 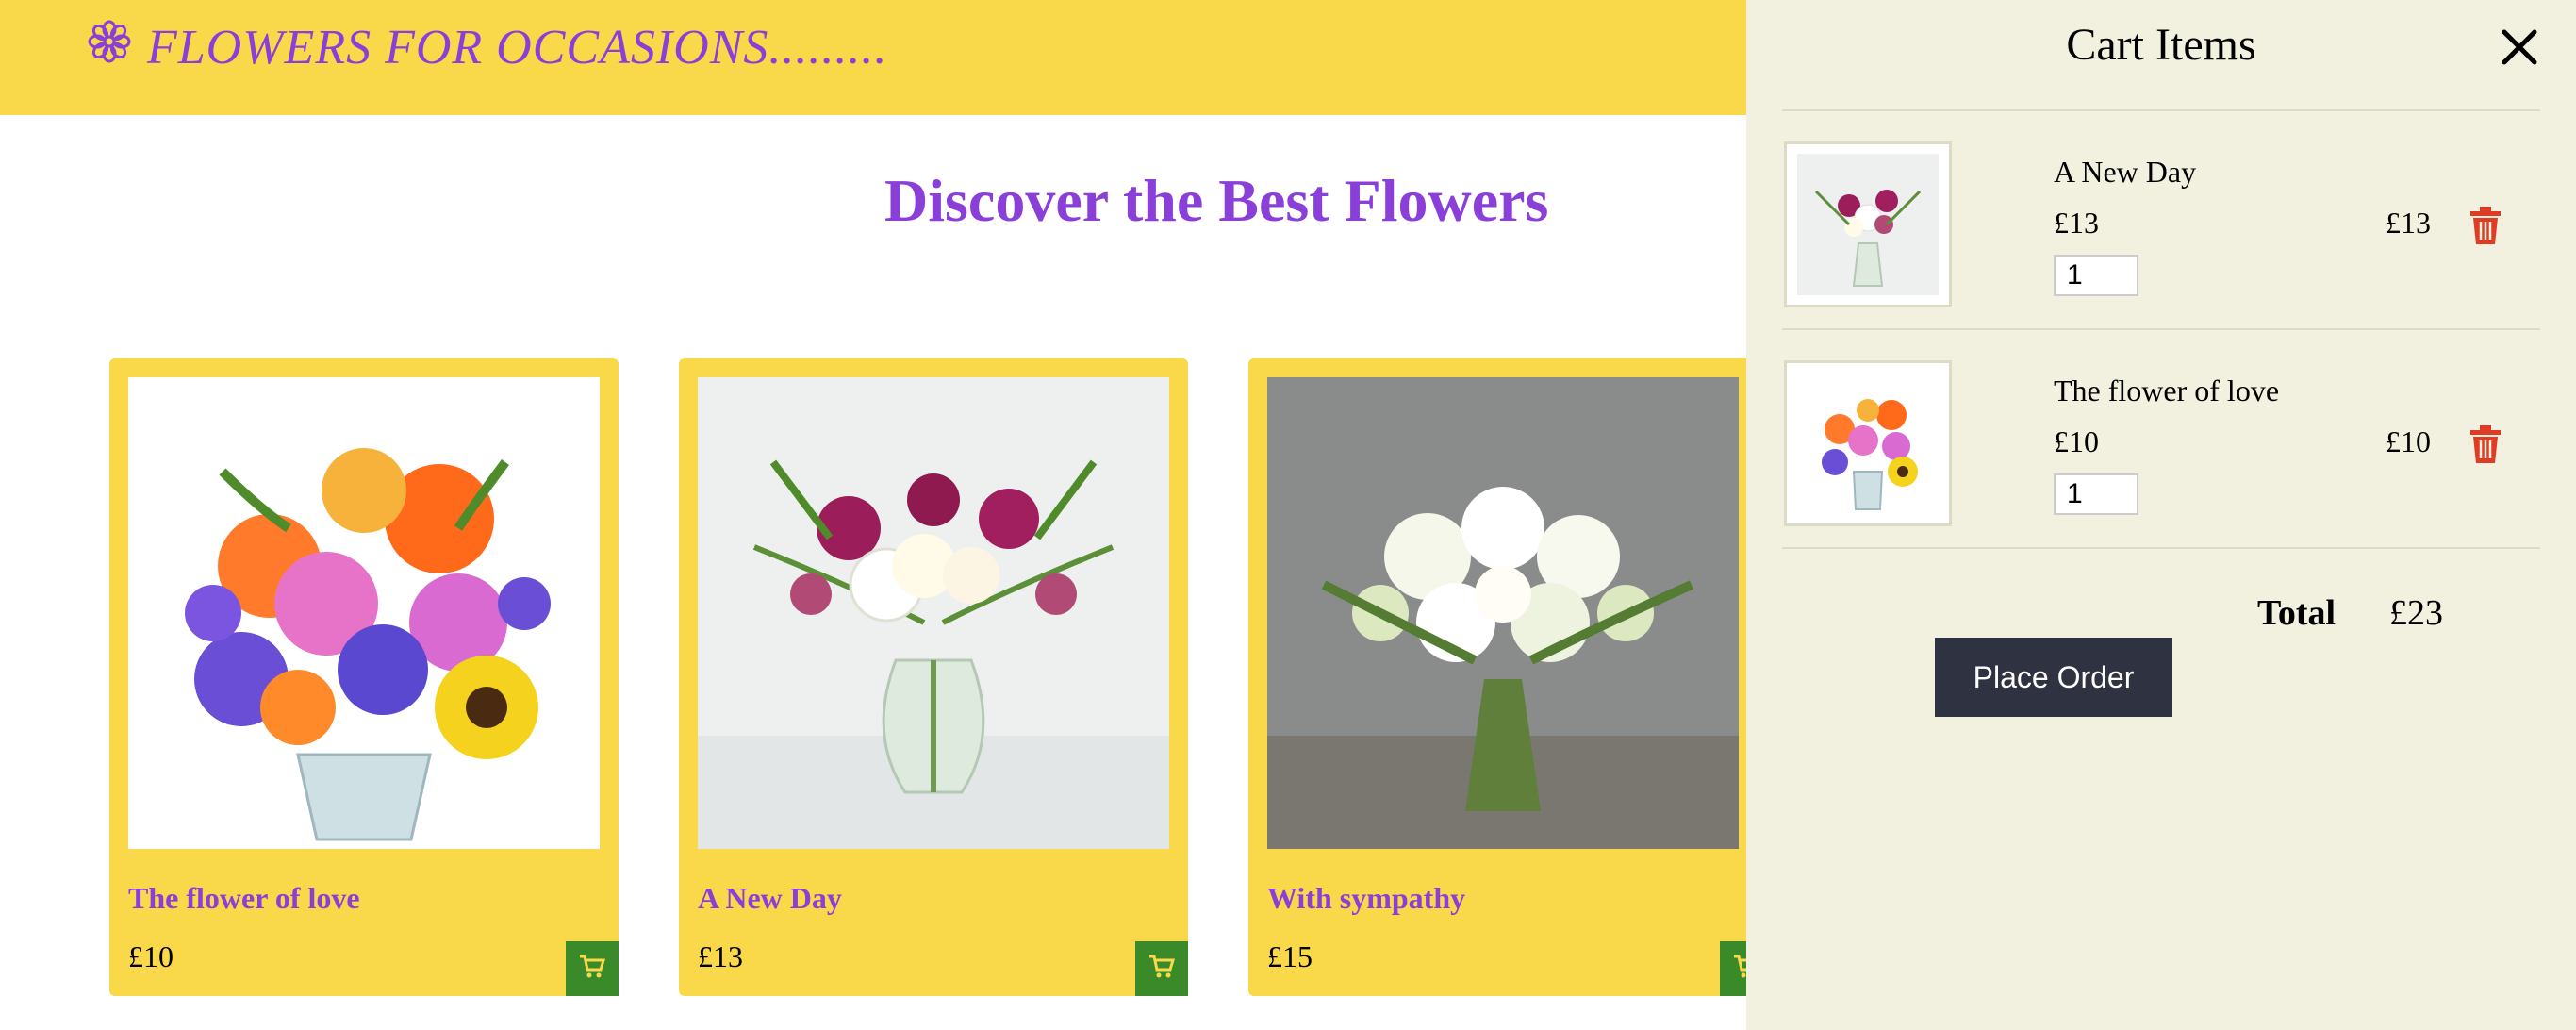 What do you see at coordinates (2076, 441) in the screenshot?
I see `cart-item-price: £10` at bounding box center [2076, 441].